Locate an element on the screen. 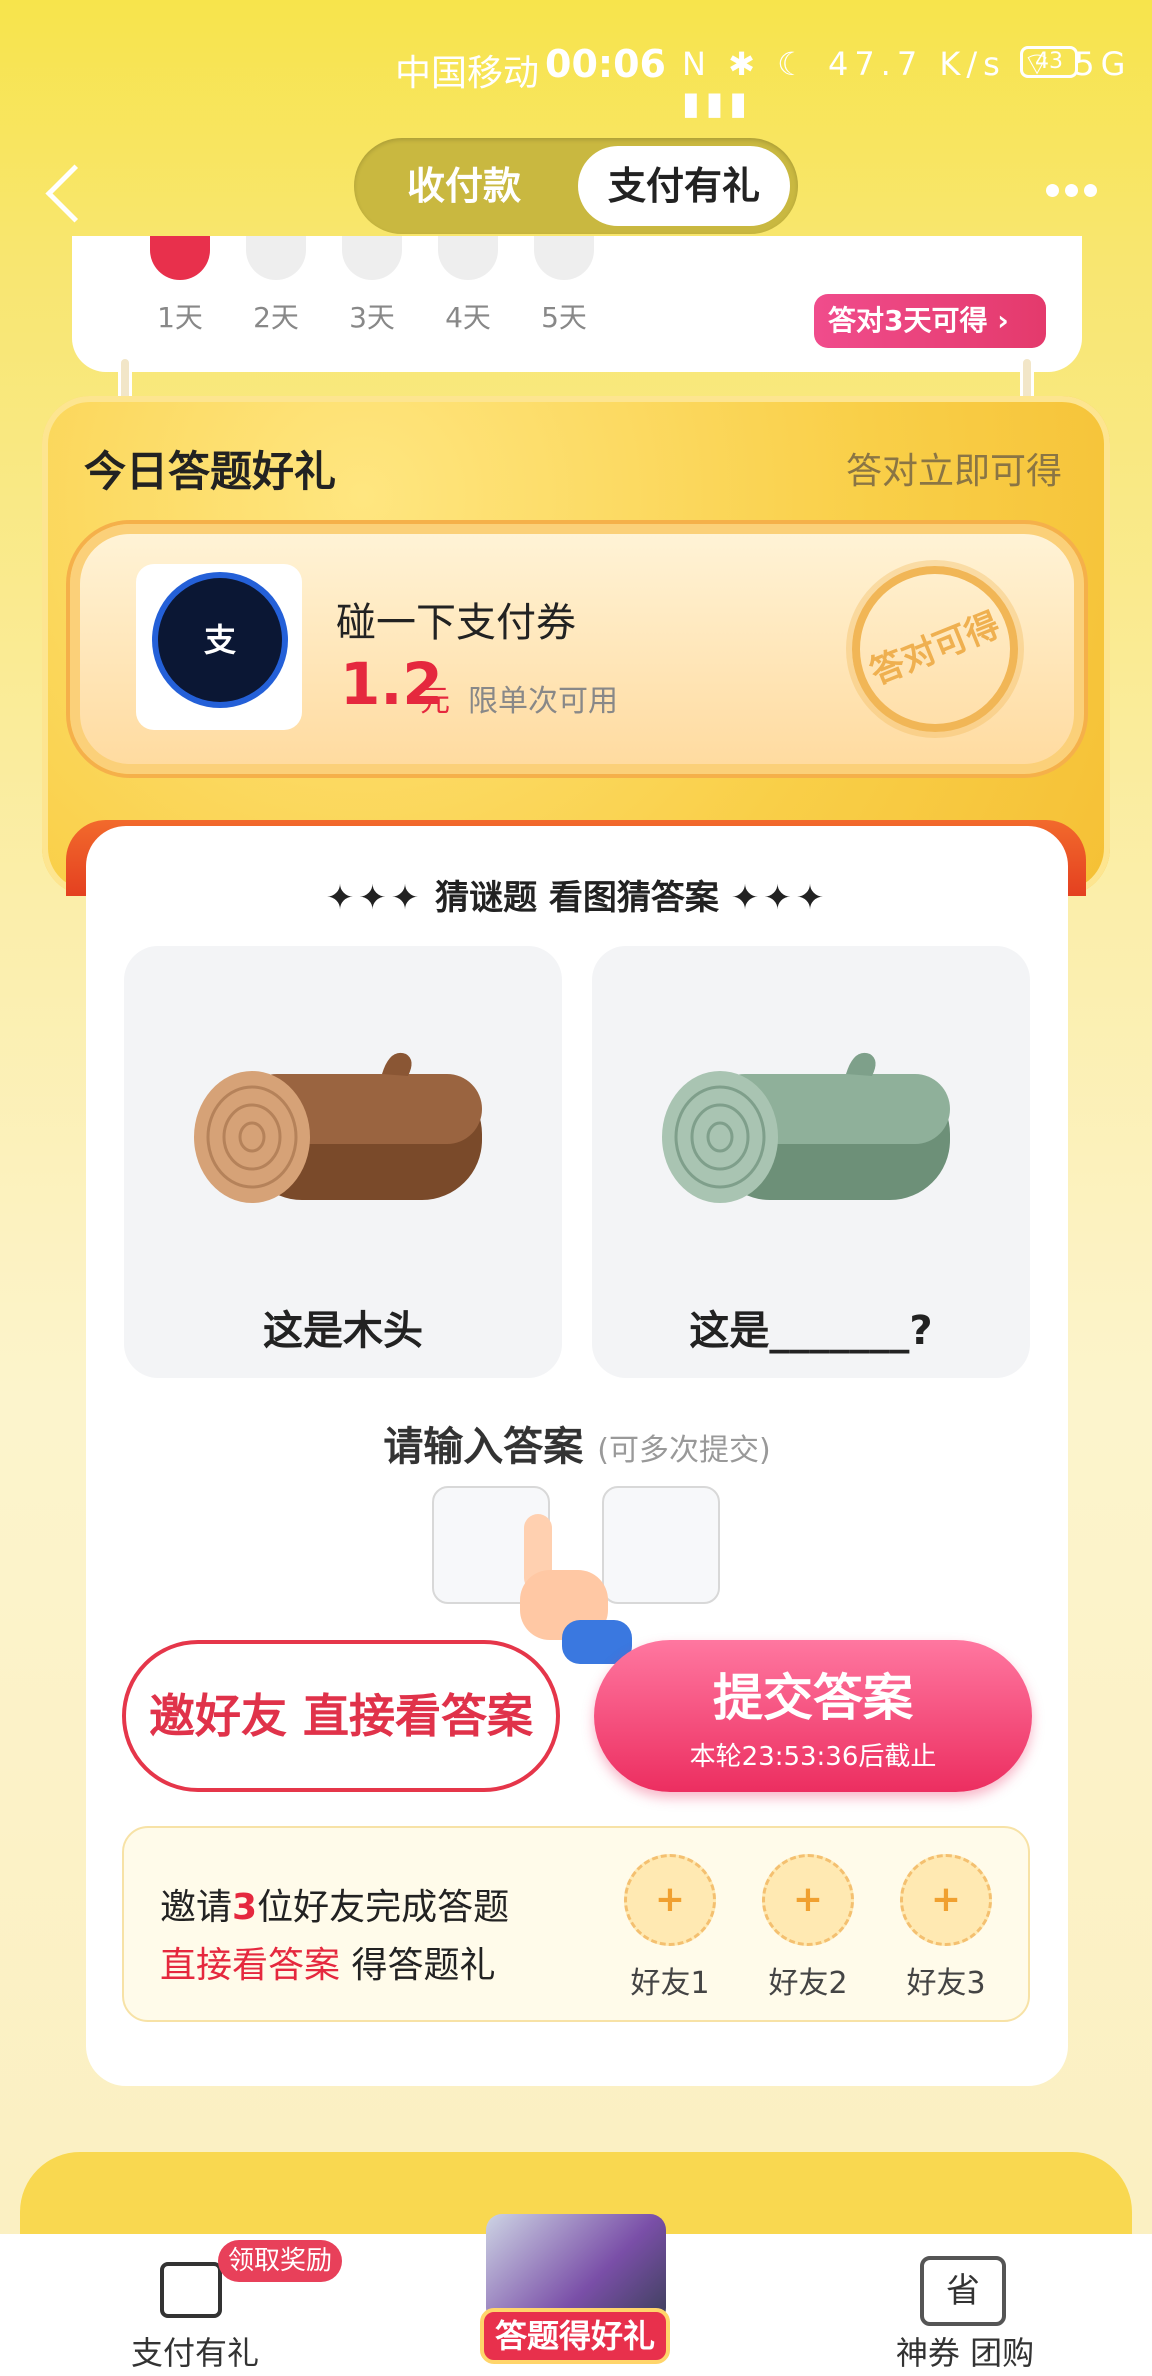 This screenshot has height=2376, width=1152. gift-board-note: 答对立即可得 is located at coordinates (954, 471).